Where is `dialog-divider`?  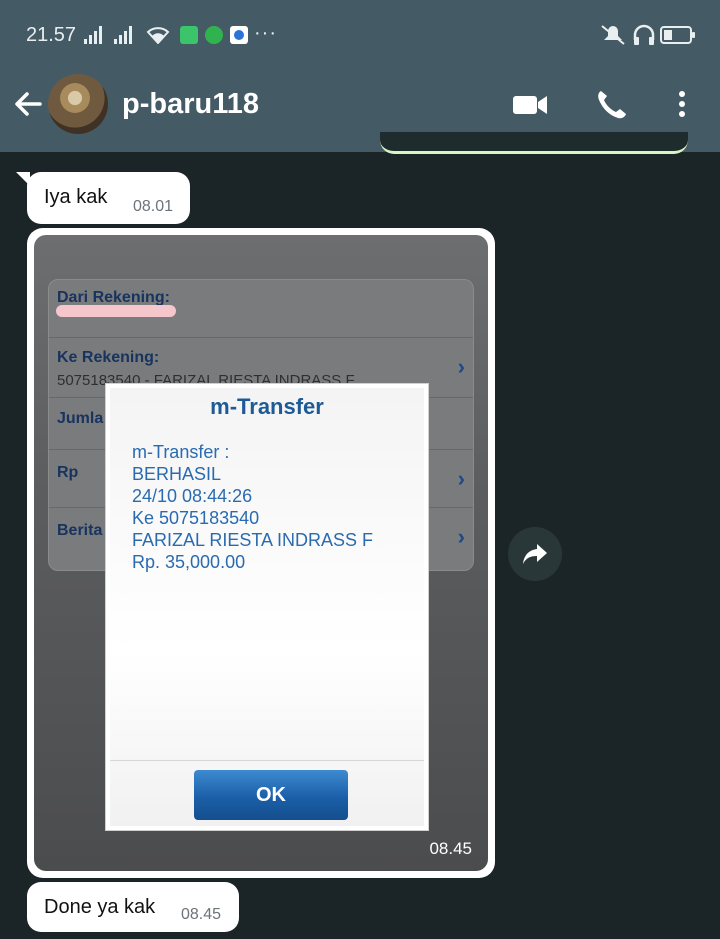
dialog-divider is located at coordinates (267, 760).